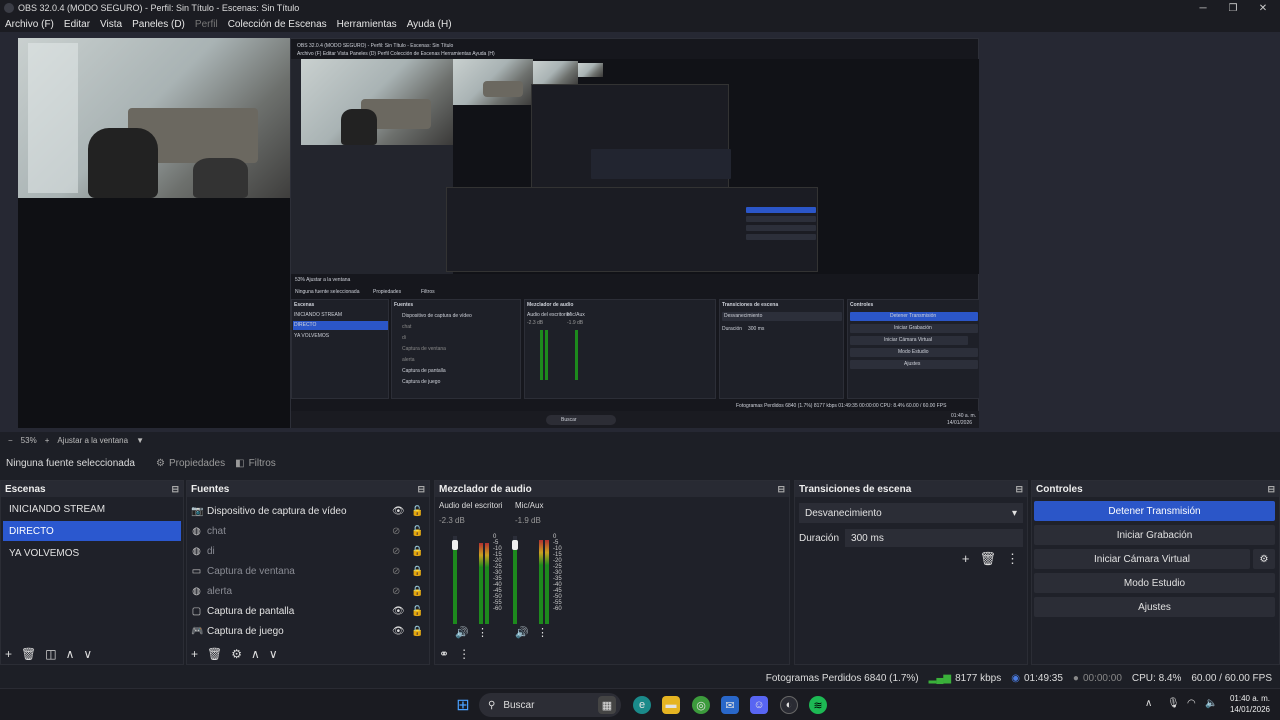  What do you see at coordinates (308, 591) in the screenshot?
I see `source-row: ◍ alerta ⊘ 🔒` at bounding box center [308, 591].